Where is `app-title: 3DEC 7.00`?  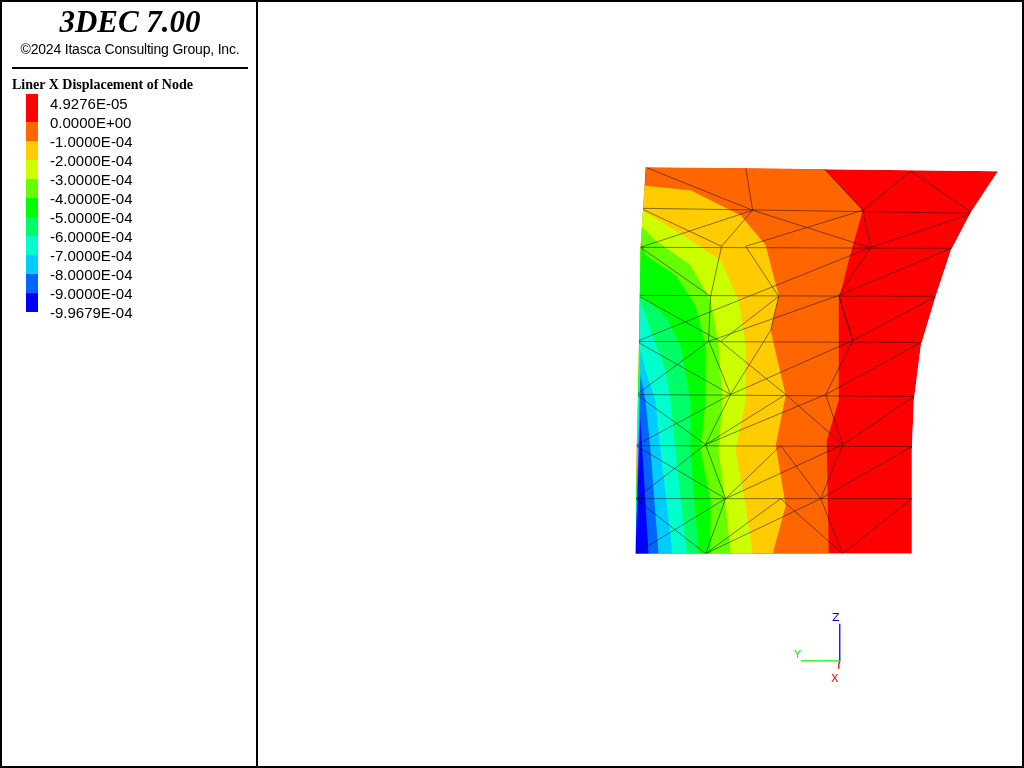
app-title: 3DEC 7.00 is located at coordinates (130, 22).